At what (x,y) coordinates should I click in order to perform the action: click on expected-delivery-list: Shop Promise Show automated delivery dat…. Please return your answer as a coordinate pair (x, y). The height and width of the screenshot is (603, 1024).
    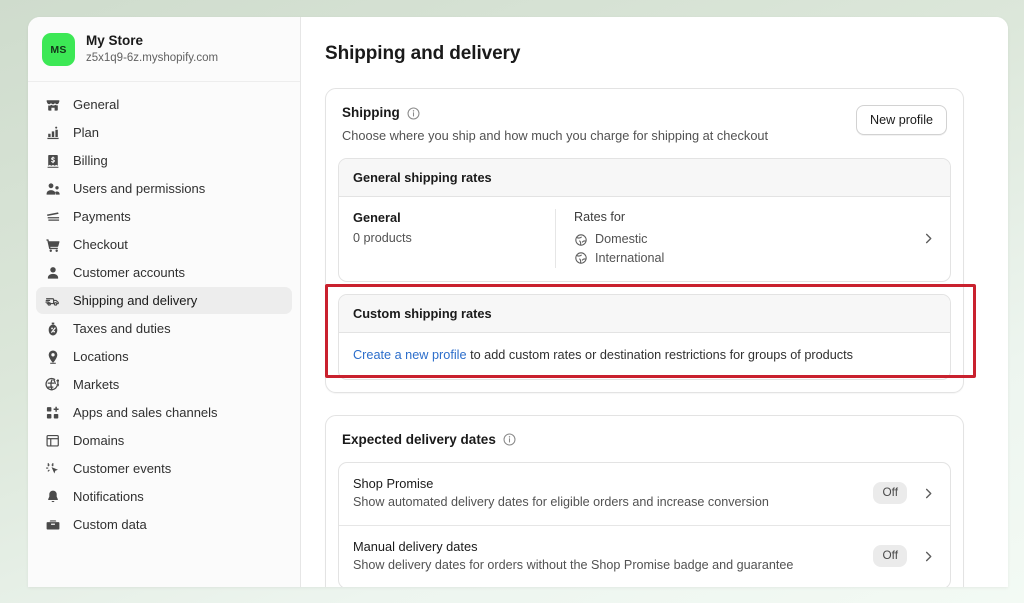
    Looking at the image, I should click on (644, 524).